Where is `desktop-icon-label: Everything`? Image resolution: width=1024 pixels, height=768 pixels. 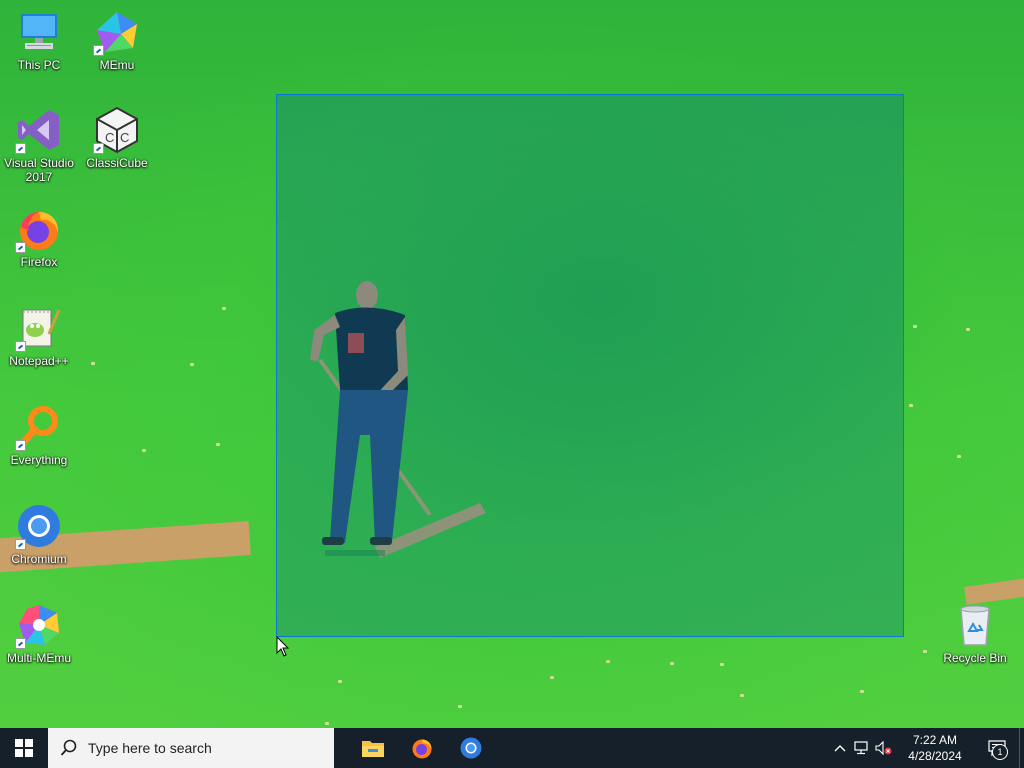 desktop-icon-label: Everything is located at coordinates (39, 460).